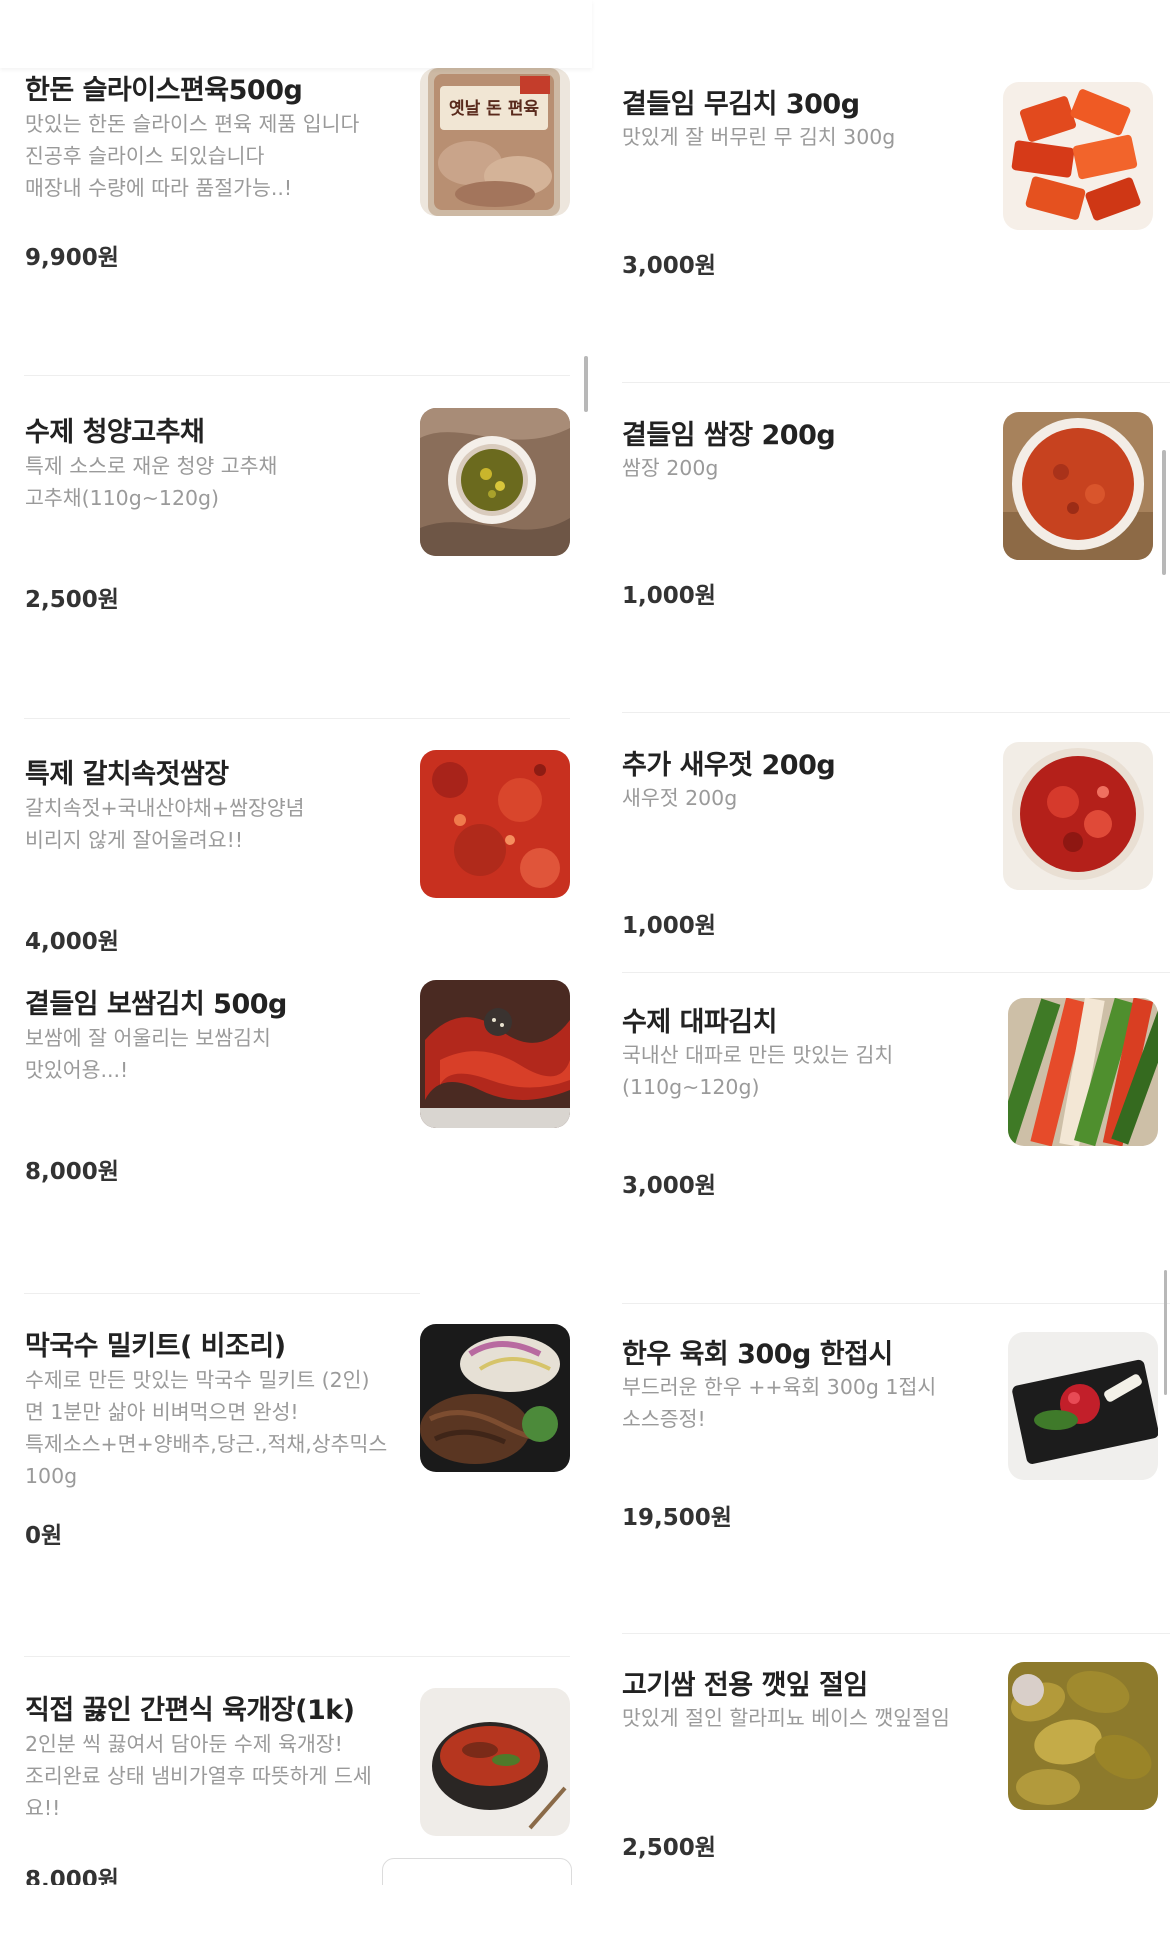 This screenshot has width=1170, height=1942. Describe the element at coordinates (164, 90) in the screenshot. I see `menu-item-name: 한돈 슬라이스편육500g` at that location.